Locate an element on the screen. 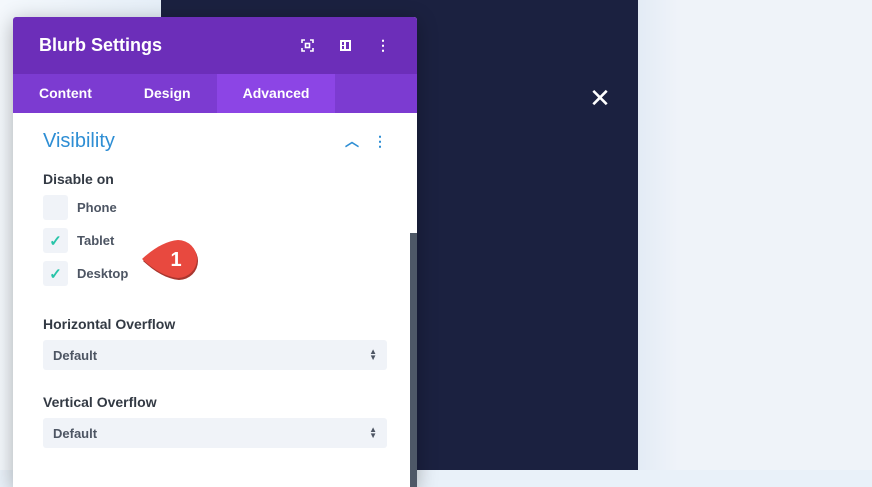 The width and height of the screenshot is (872, 487). tab-content: Content is located at coordinates (65, 93).